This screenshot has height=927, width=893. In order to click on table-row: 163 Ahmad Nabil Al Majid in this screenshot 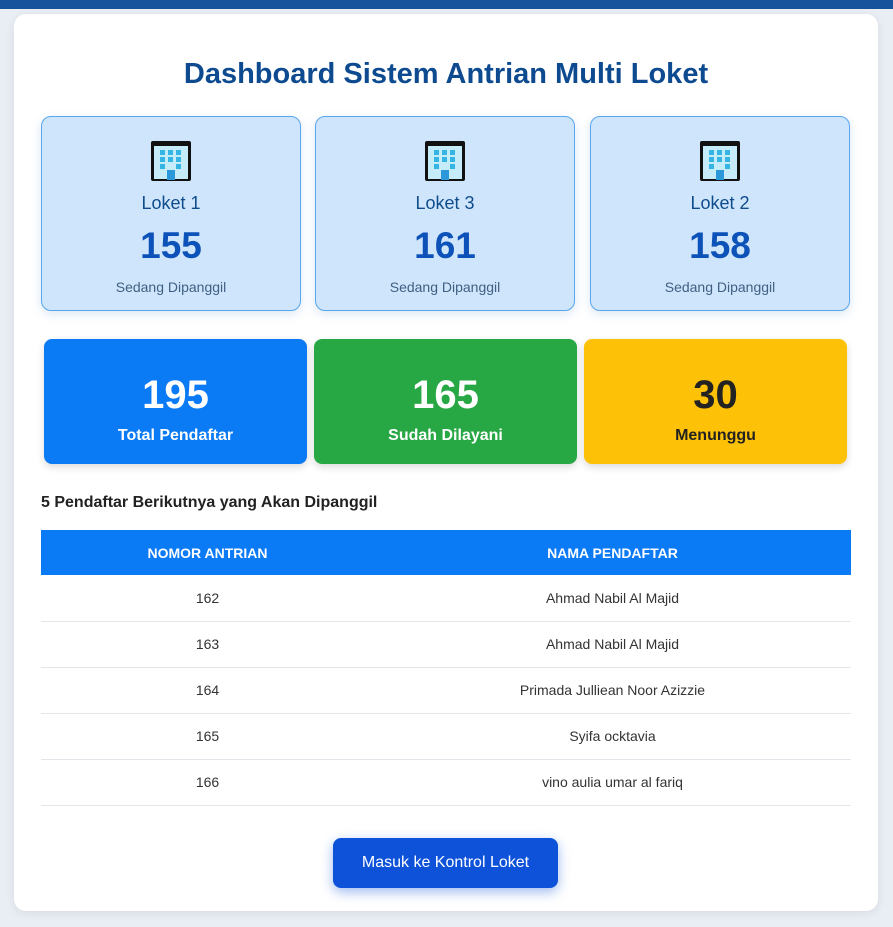, I will do `click(446, 644)`.